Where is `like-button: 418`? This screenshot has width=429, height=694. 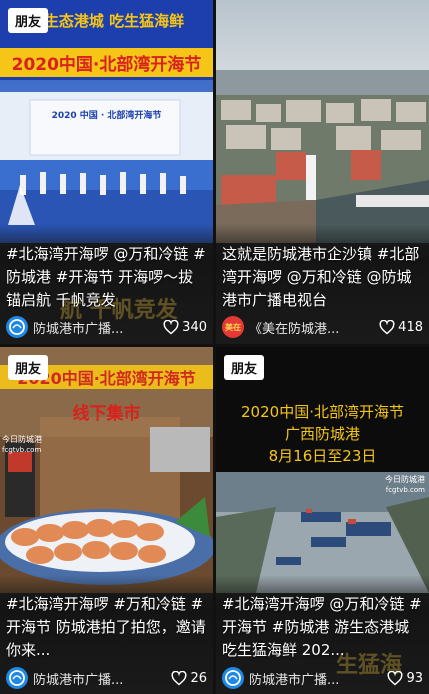
like-button: 418 is located at coordinates (401, 327).